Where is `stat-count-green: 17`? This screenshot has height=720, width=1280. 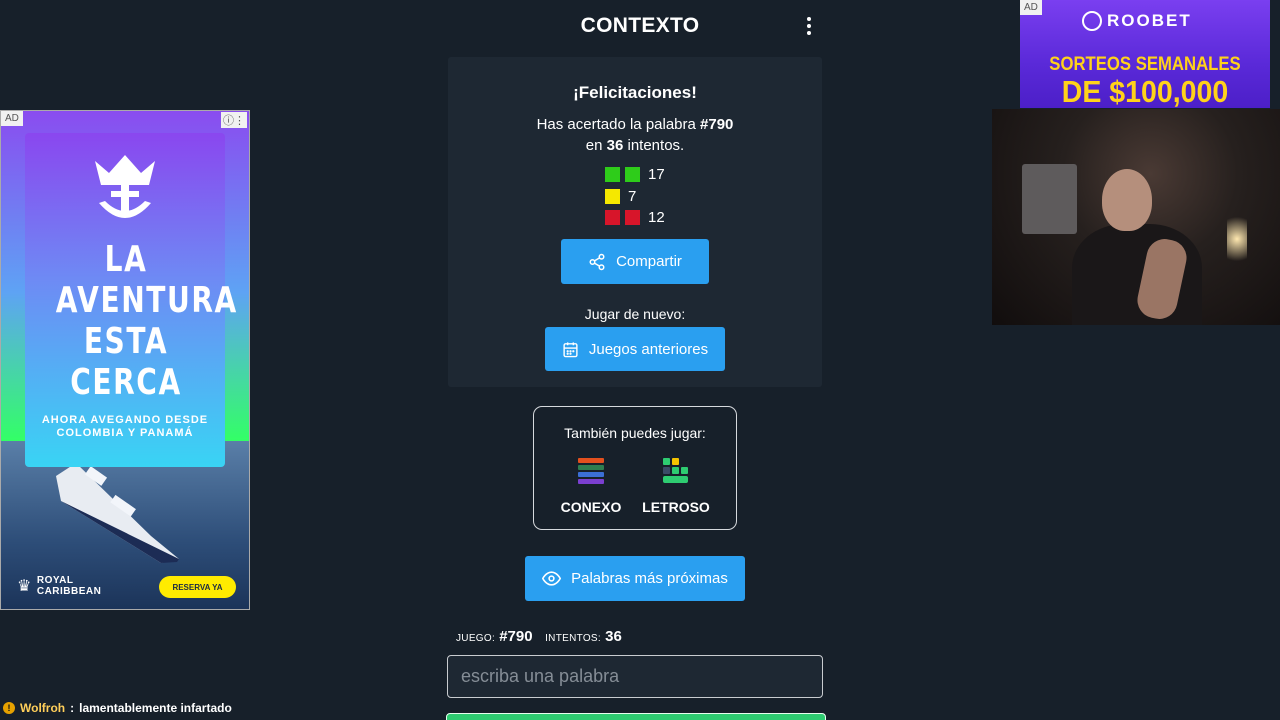
stat-count-green: 17 is located at coordinates (656, 175).